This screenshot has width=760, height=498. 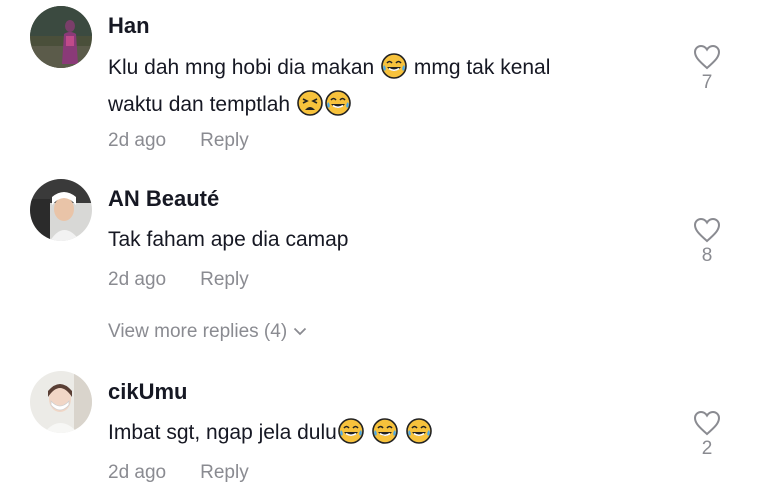 I want to click on comment-text-part: mmg tak kenal, so click(x=479, y=67).